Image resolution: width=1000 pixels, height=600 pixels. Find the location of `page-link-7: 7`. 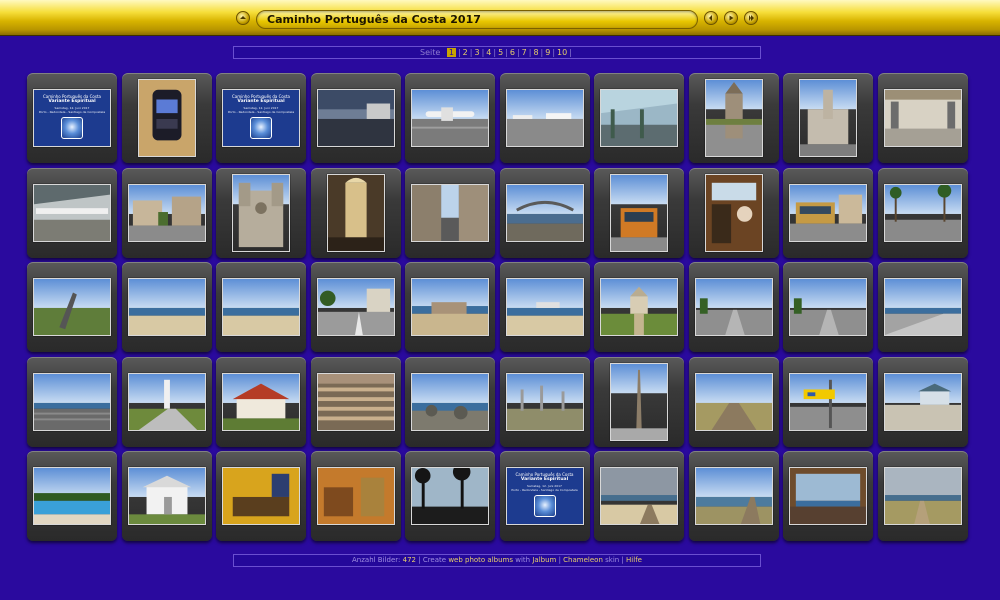

page-link-7: 7 is located at coordinates (524, 52).